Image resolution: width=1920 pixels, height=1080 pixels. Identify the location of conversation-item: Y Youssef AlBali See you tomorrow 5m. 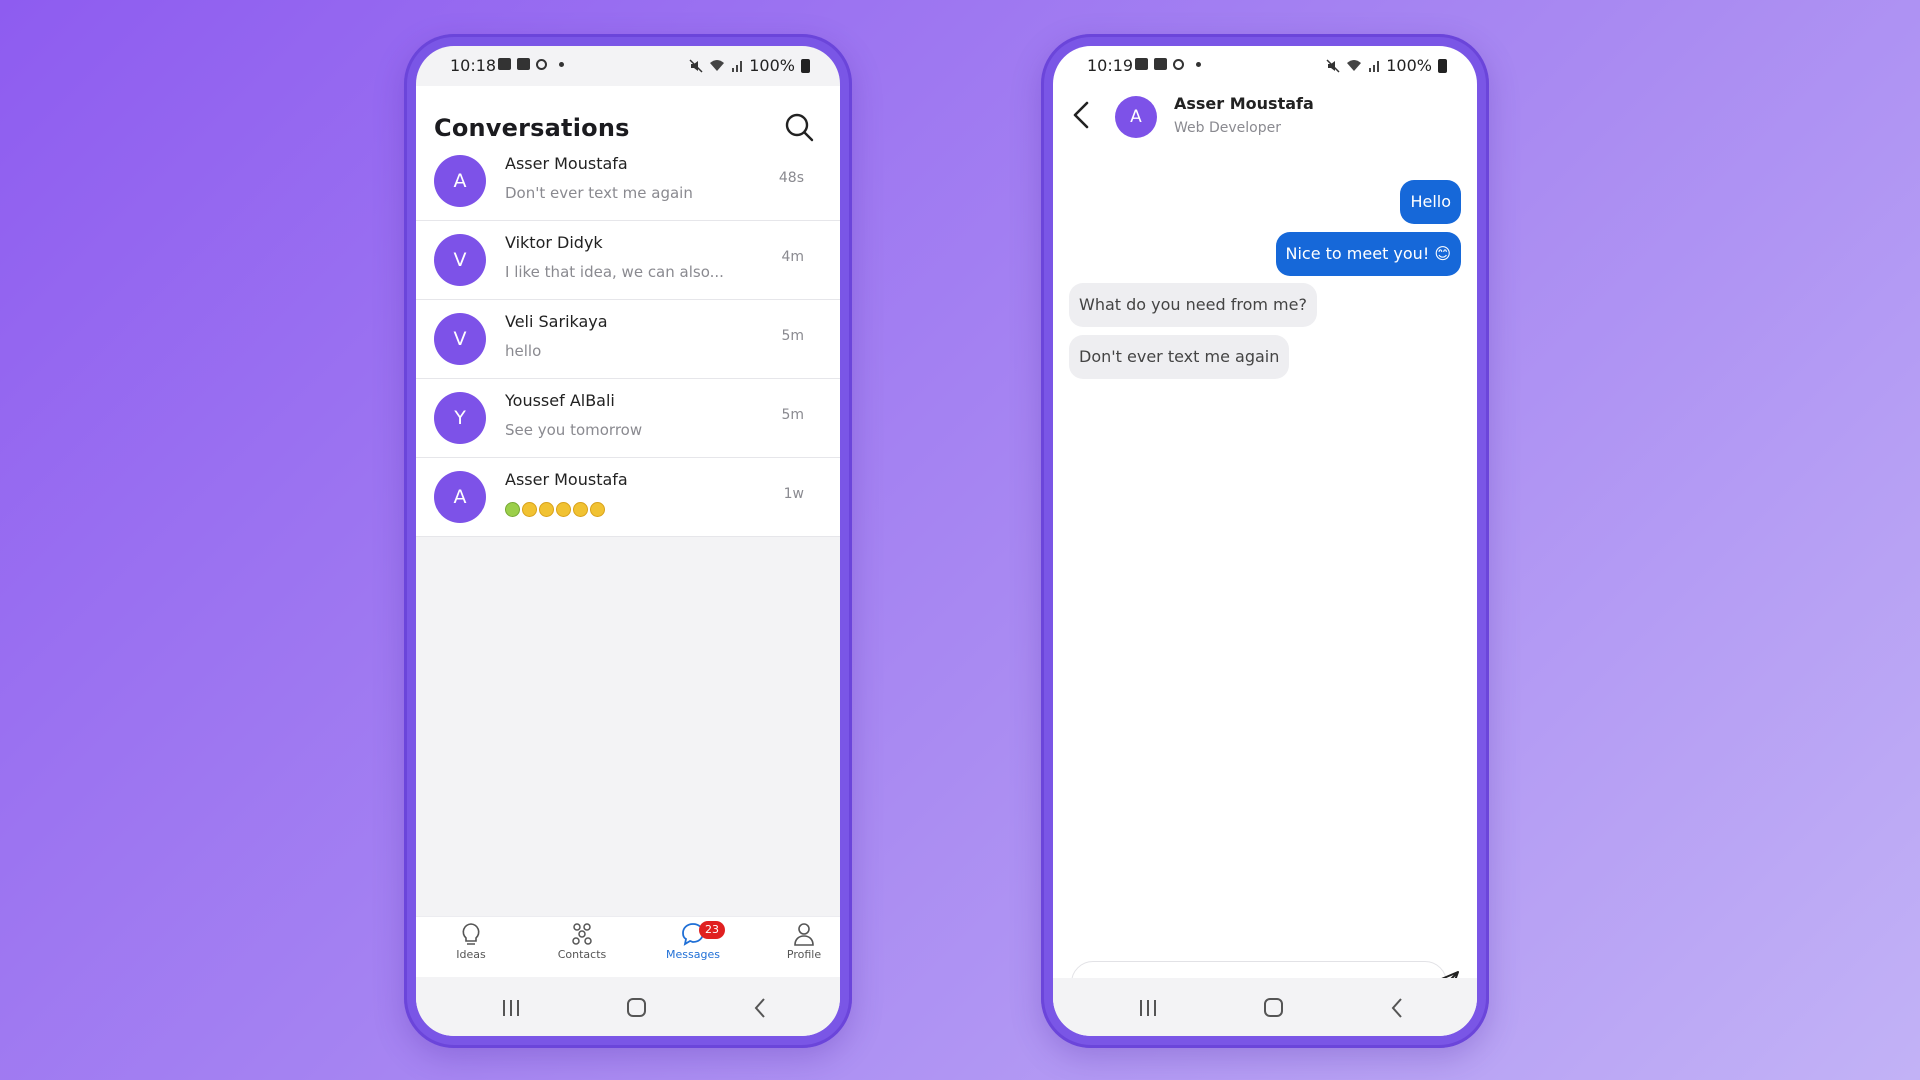
(628, 418).